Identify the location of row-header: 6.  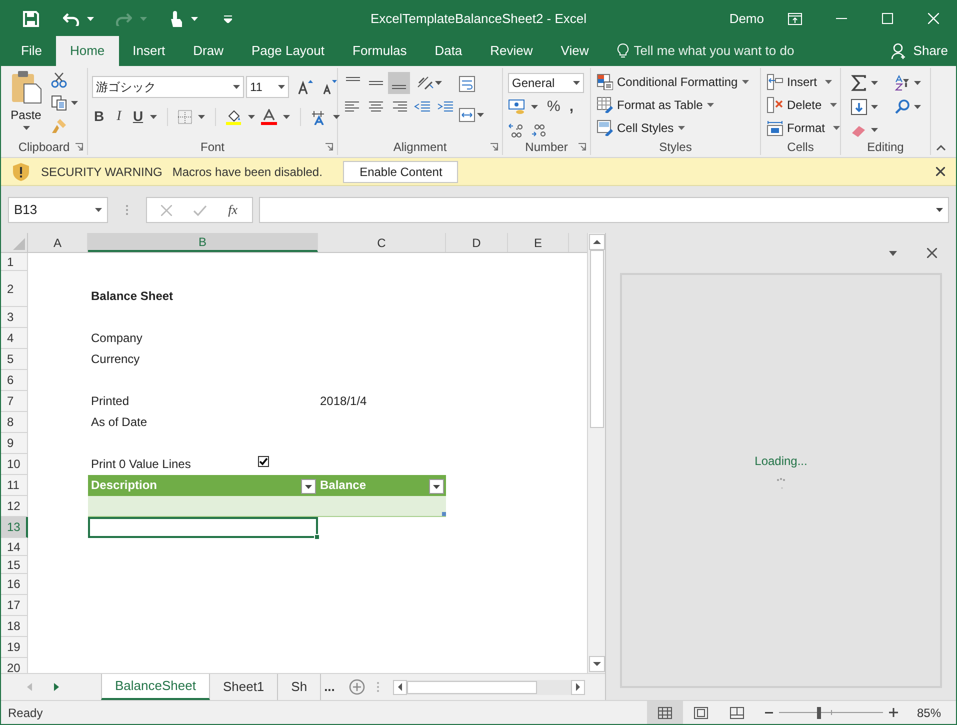
(14, 380).